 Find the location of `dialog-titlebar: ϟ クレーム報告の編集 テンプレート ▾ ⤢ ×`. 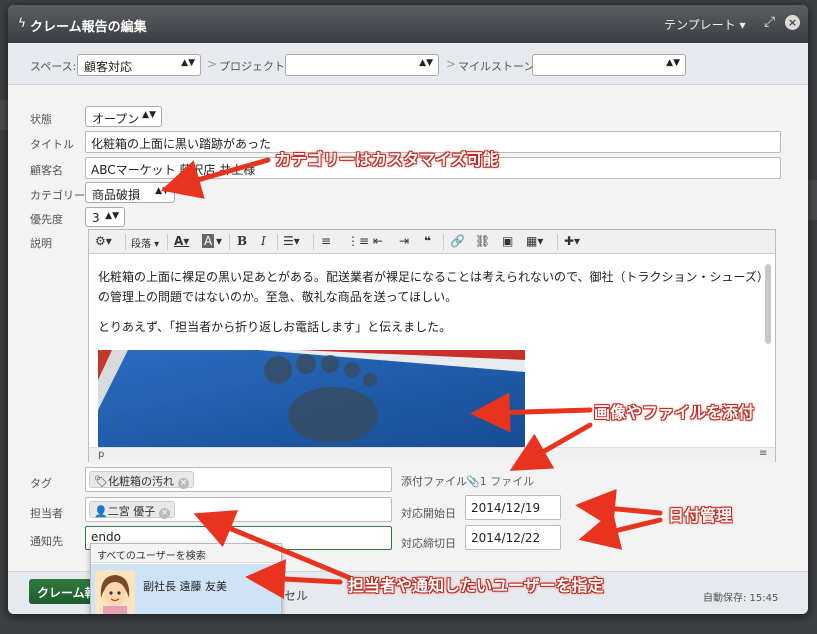

dialog-titlebar: ϟ クレーム報告の編集 テンプレート ▾ ⤢ × is located at coordinates (408, 24).